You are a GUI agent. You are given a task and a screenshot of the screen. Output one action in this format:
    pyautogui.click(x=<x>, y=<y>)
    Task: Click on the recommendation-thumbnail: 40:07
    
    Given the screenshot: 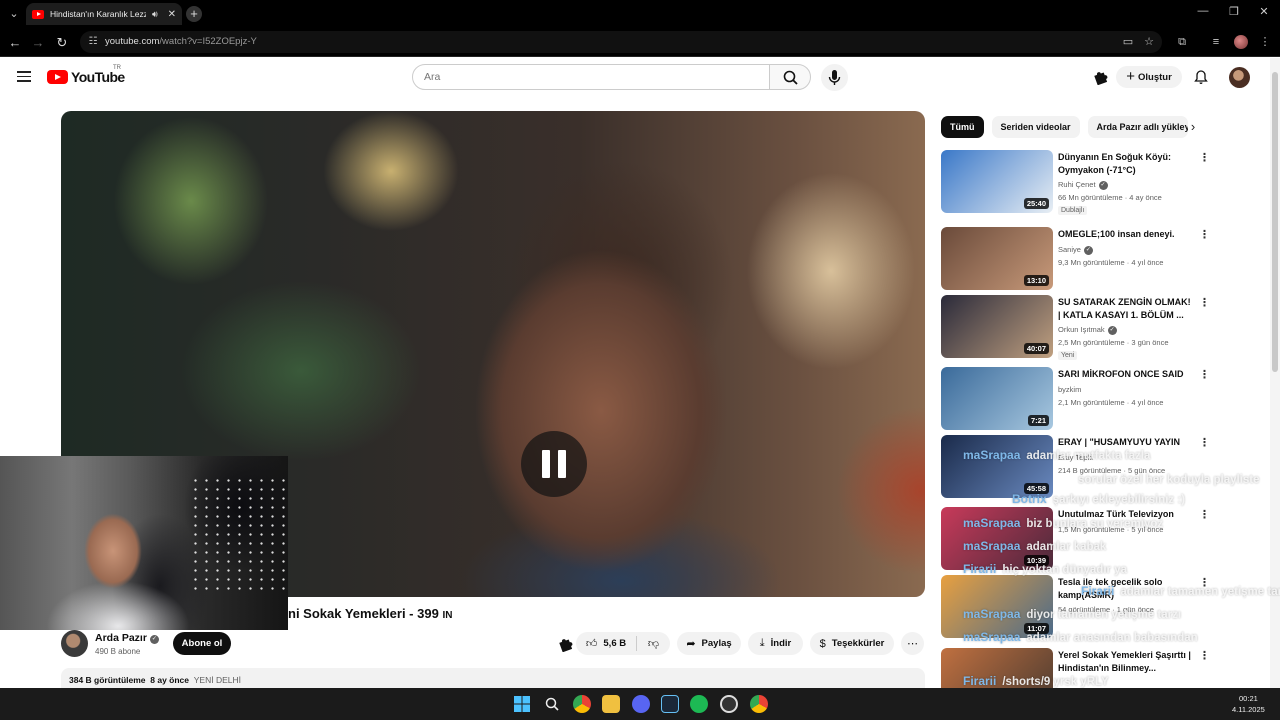 What is the action you would take?
    pyautogui.click(x=997, y=326)
    